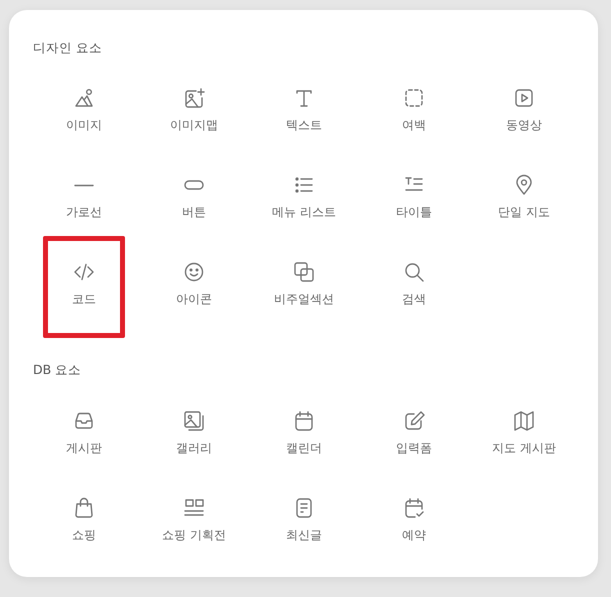  I want to click on rounded-rect-icon, so click(194, 185).